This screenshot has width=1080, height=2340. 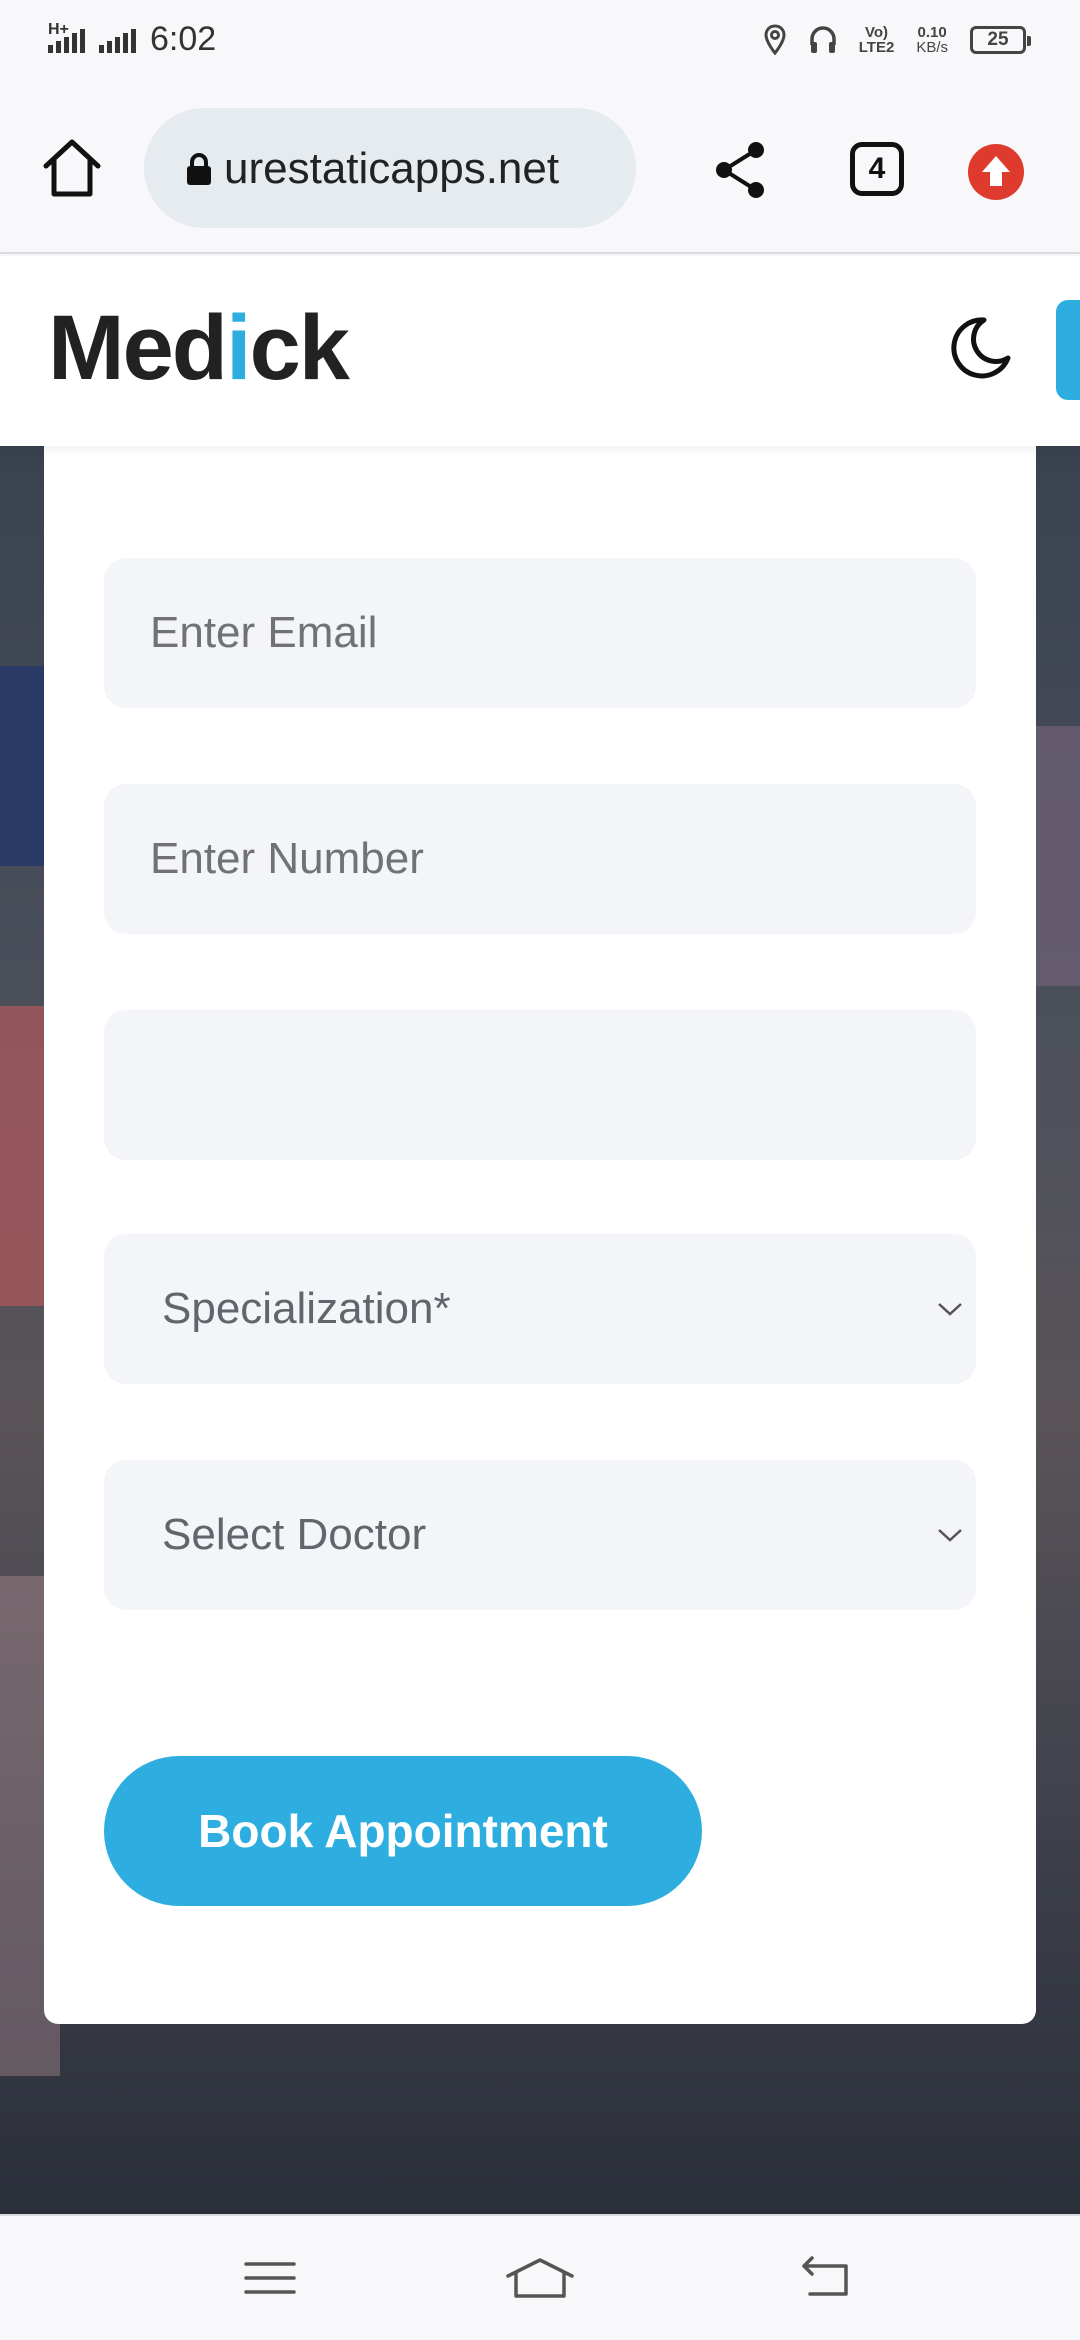 What do you see at coordinates (823, 39) in the screenshot?
I see `headphones-icon` at bounding box center [823, 39].